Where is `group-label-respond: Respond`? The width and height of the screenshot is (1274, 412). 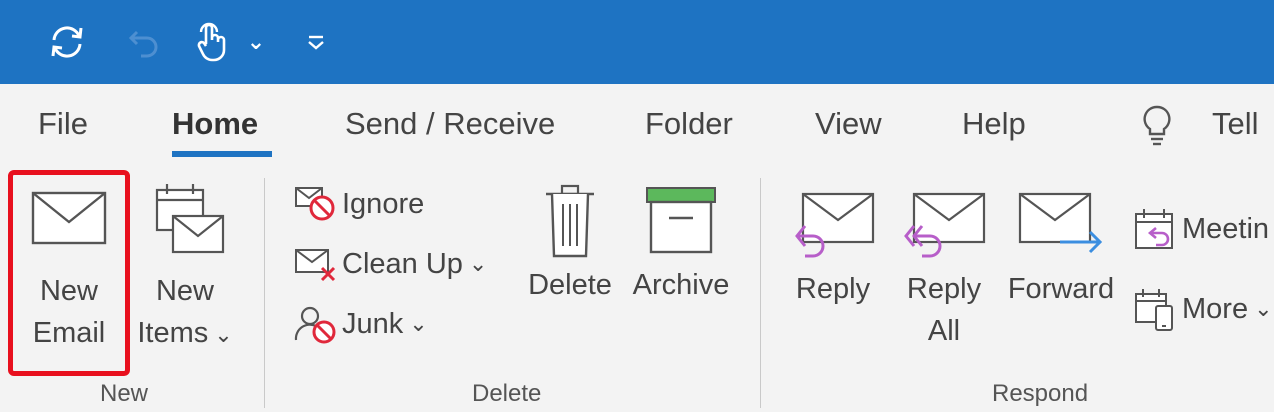
group-label-respond: Respond is located at coordinates (1040, 393).